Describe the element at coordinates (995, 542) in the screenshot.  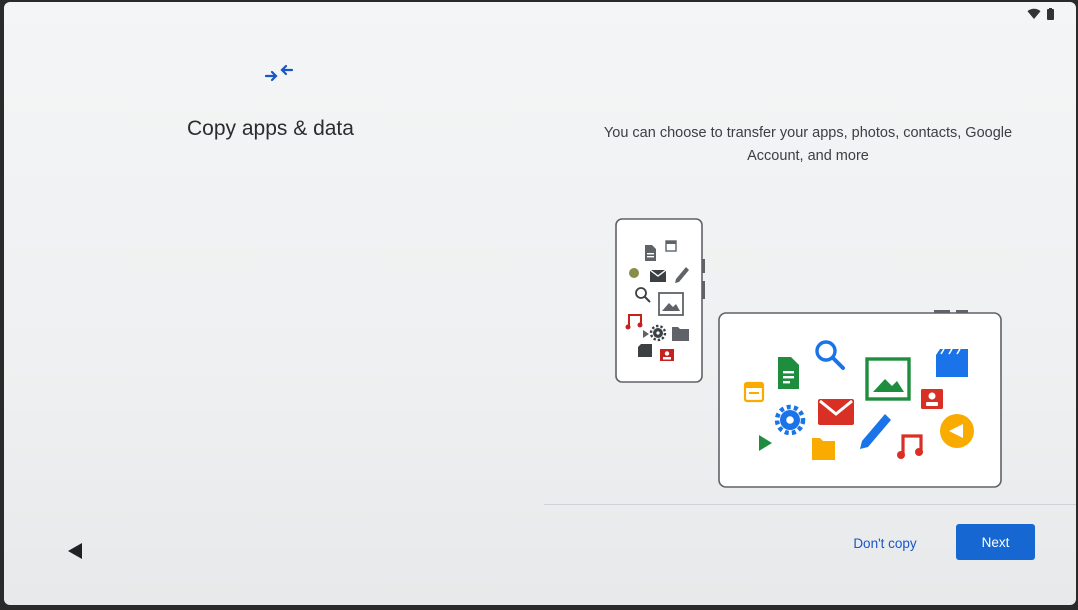
I see `next-button: Next` at that location.